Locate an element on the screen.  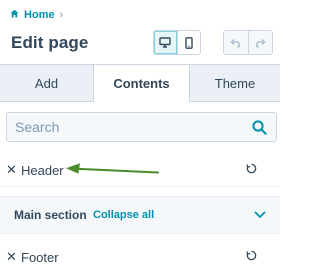
annotation-arrow is located at coordinates (112, 168).